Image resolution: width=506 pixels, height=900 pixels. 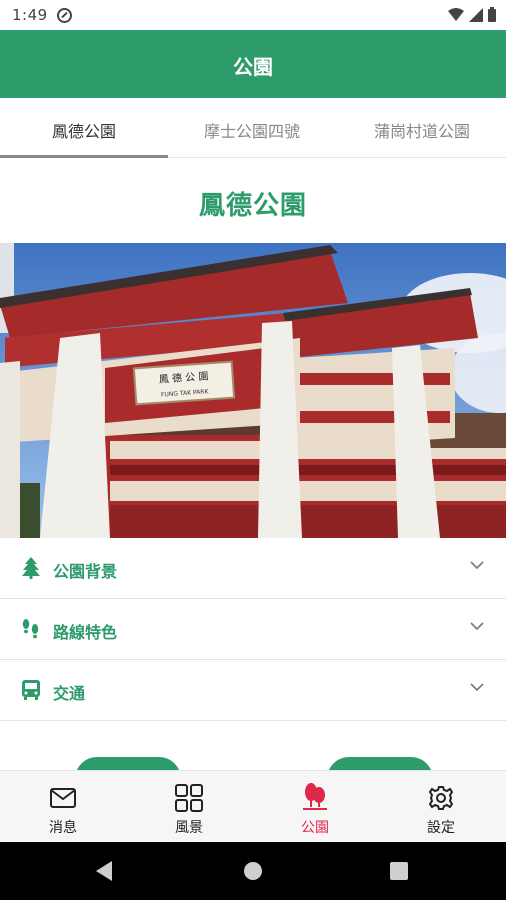 I want to click on tree-icon, so click(x=31, y=568).